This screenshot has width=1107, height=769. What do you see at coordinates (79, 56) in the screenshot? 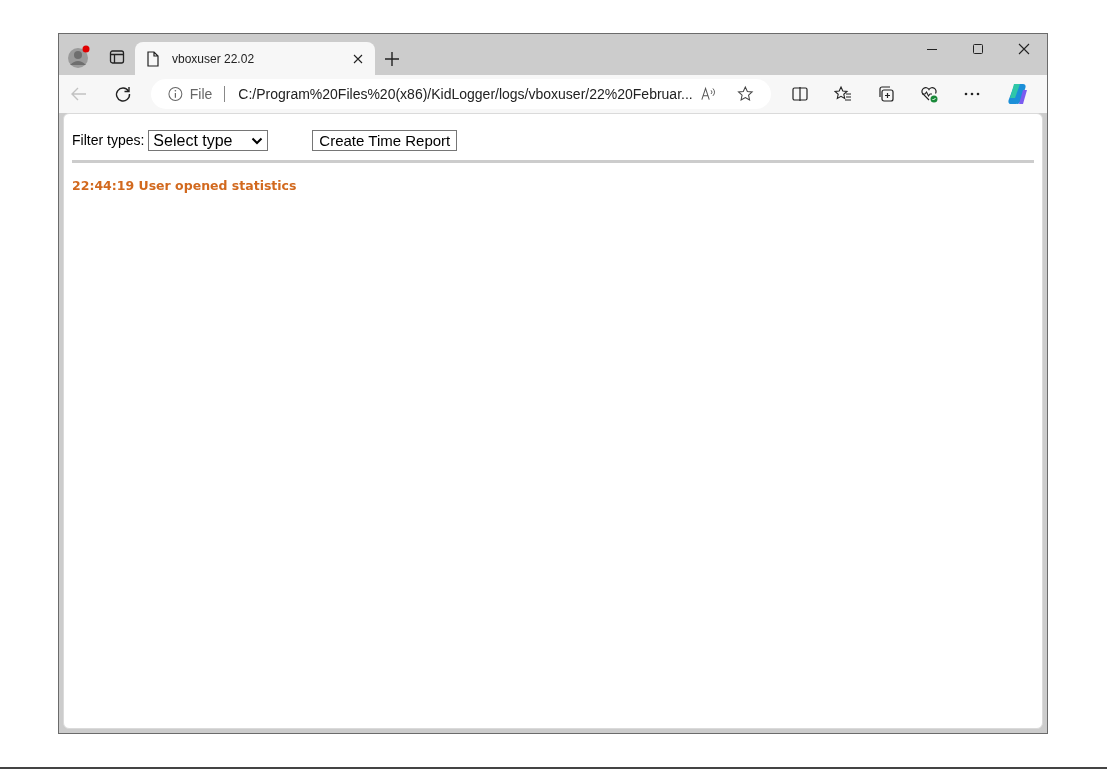
I see `profile-icon` at bounding box center [79, 56].